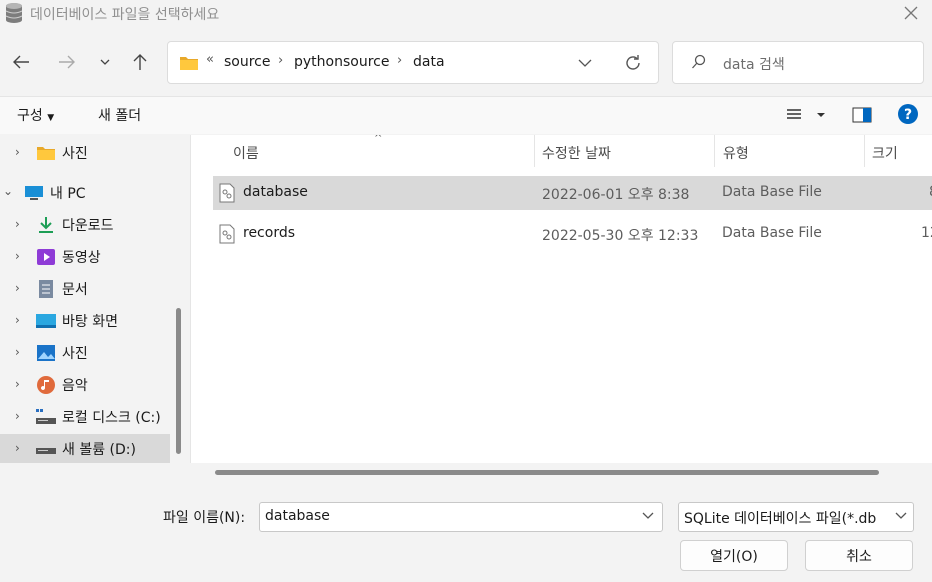 This screenshot has height=582, width=932. What do you see at coordinates (85, 353) in the screenshot?
I see `sidebar-item-pictures: › 사진` at bounding box center [85, 353].